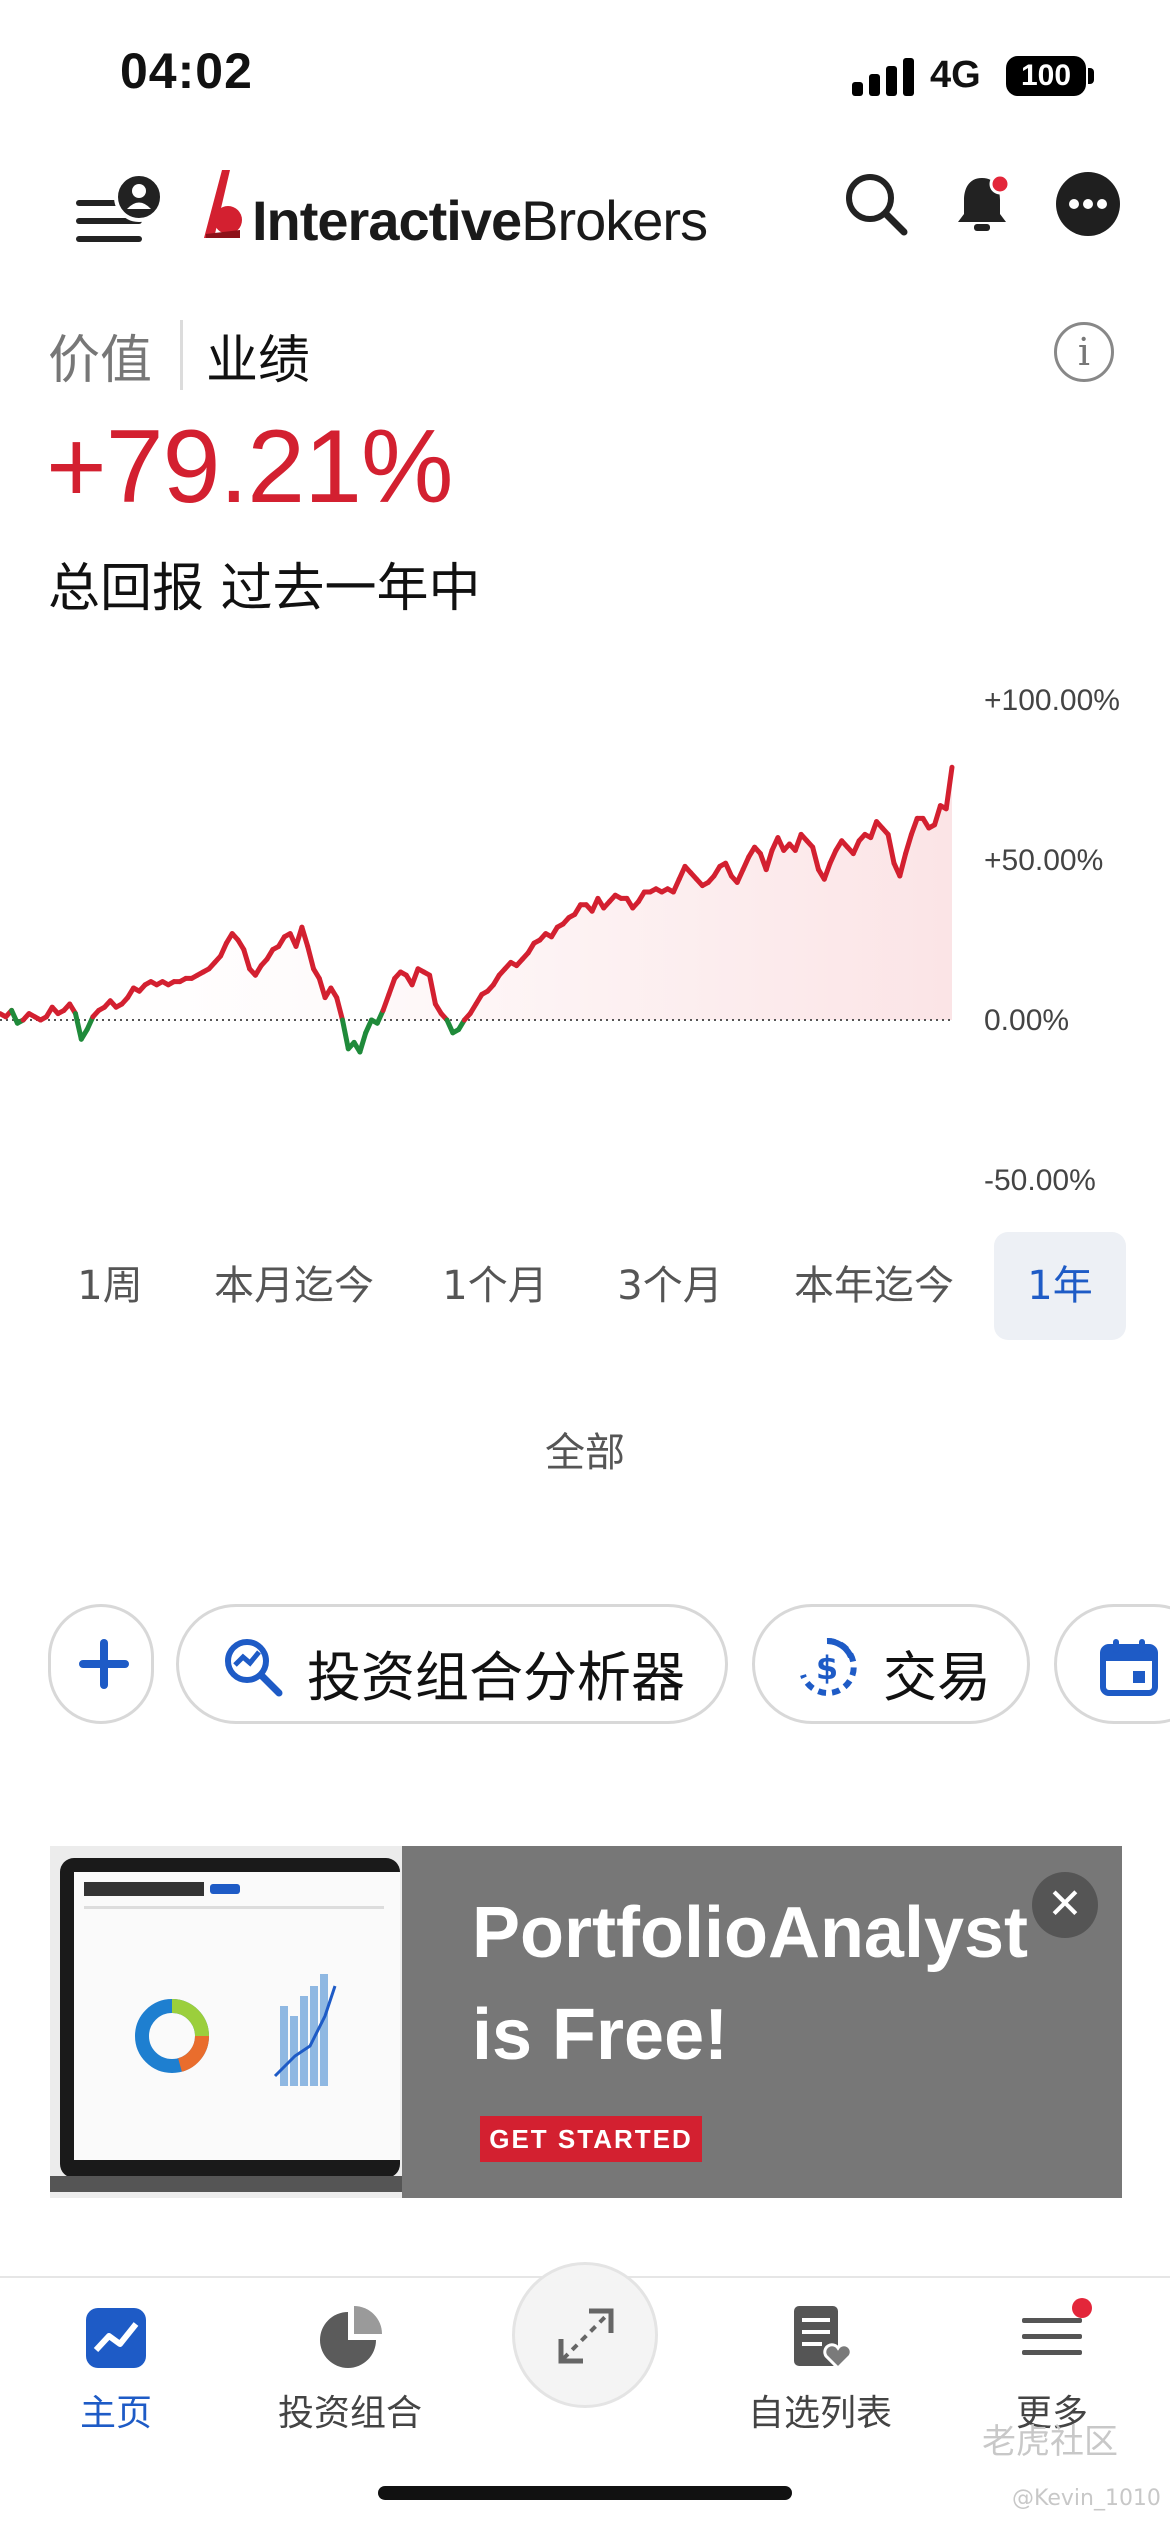 This screenshot has width=1170, height=2534. What do you see at coordinates (186, 71) in the screenshot?
I see `status-time: 04:02` at bounding box center [186, 71].